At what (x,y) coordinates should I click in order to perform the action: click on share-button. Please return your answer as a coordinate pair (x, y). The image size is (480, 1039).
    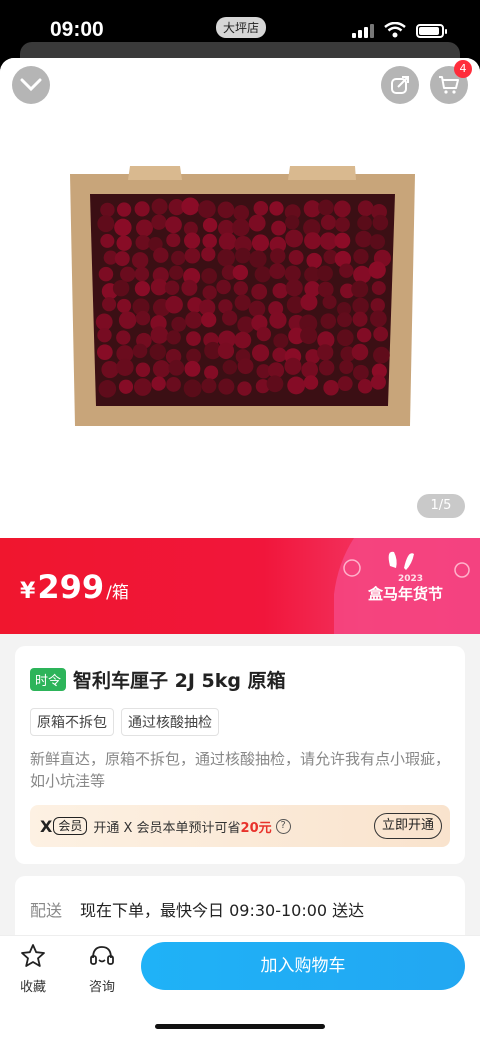
    Looking at the image, I should click on (400, 85).